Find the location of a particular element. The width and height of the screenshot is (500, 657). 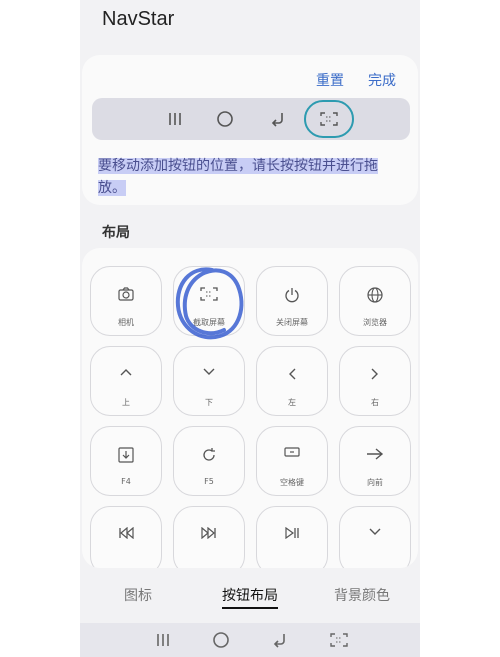

layout-button-label: 下 is located at coordinates (209, 402).